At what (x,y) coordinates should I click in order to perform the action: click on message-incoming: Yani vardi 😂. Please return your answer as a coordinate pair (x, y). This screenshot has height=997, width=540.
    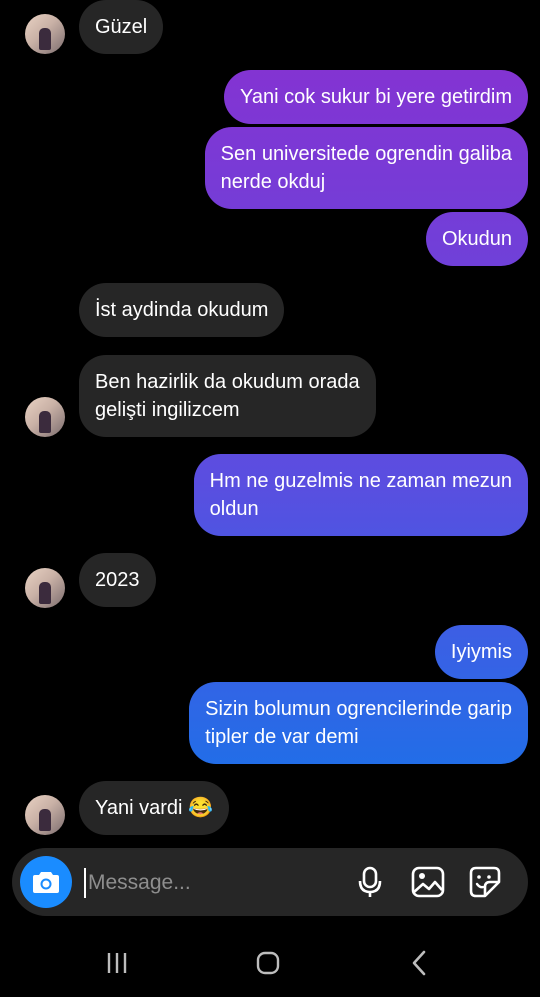
    Looking at the image, I should click on (154, 808).